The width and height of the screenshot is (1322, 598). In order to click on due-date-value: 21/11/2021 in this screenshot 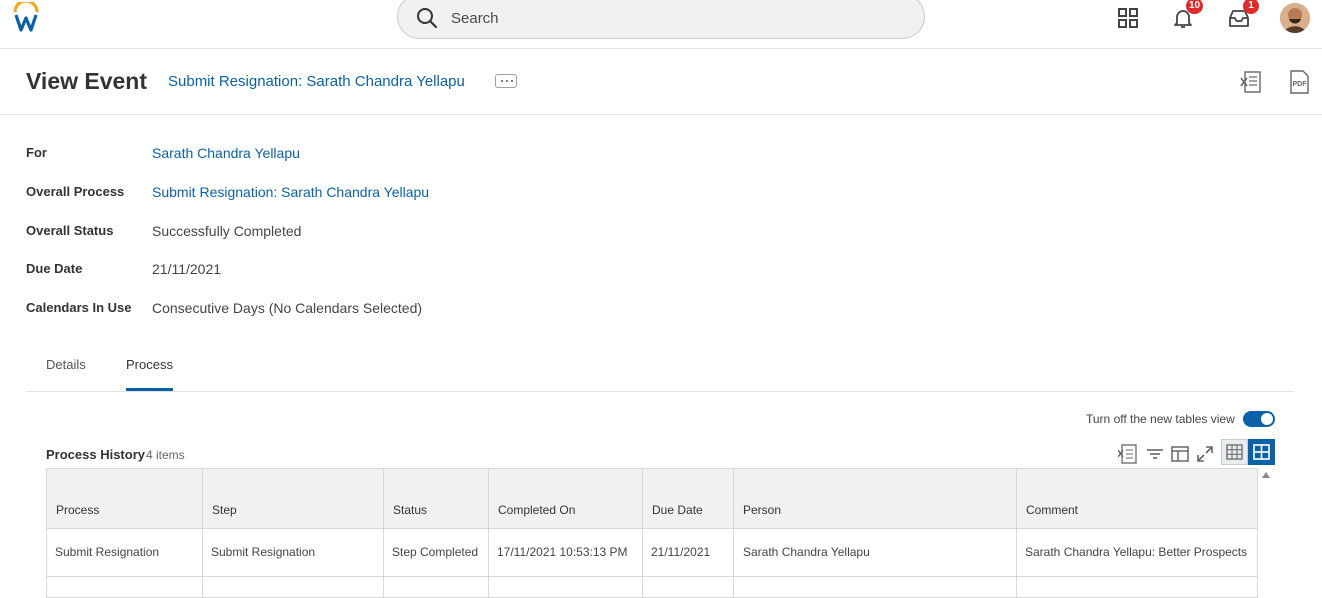, I will do `click(187, 269)`.